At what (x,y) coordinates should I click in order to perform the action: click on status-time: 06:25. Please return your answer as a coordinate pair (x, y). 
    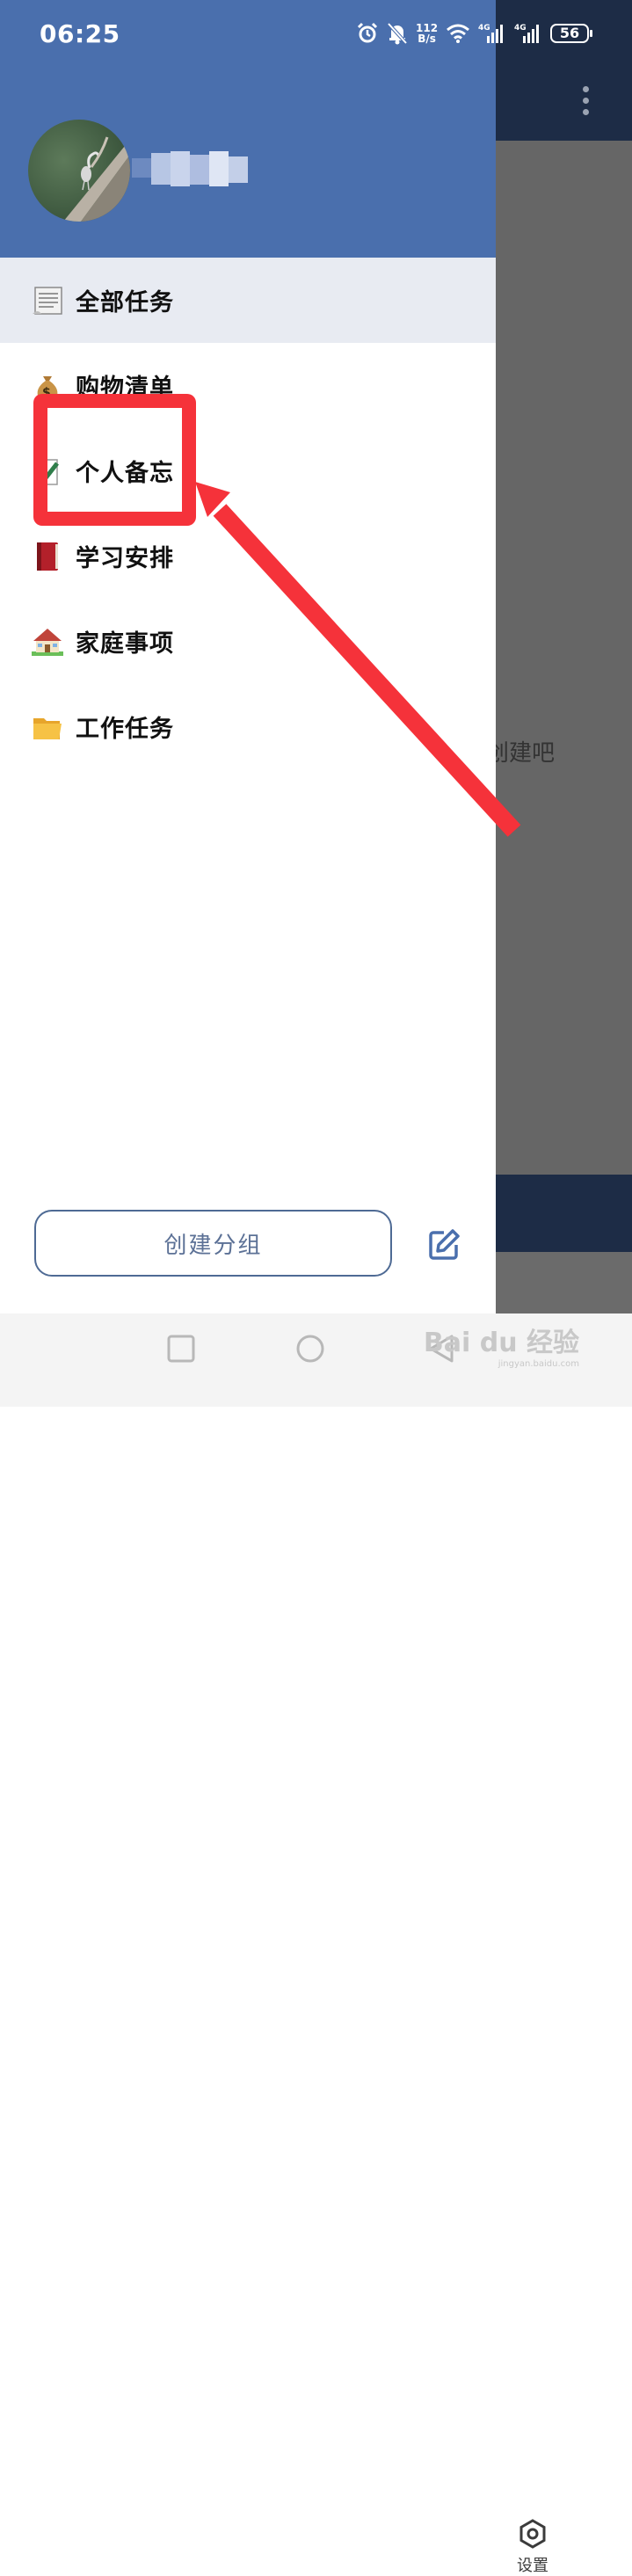
    Looking at the image, I should click on (80, 33).